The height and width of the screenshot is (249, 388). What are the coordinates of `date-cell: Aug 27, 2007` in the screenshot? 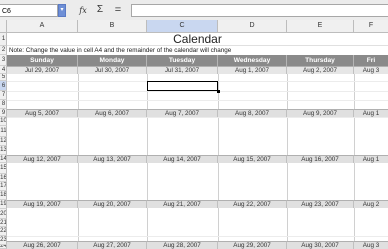 It's located at (112, 245).